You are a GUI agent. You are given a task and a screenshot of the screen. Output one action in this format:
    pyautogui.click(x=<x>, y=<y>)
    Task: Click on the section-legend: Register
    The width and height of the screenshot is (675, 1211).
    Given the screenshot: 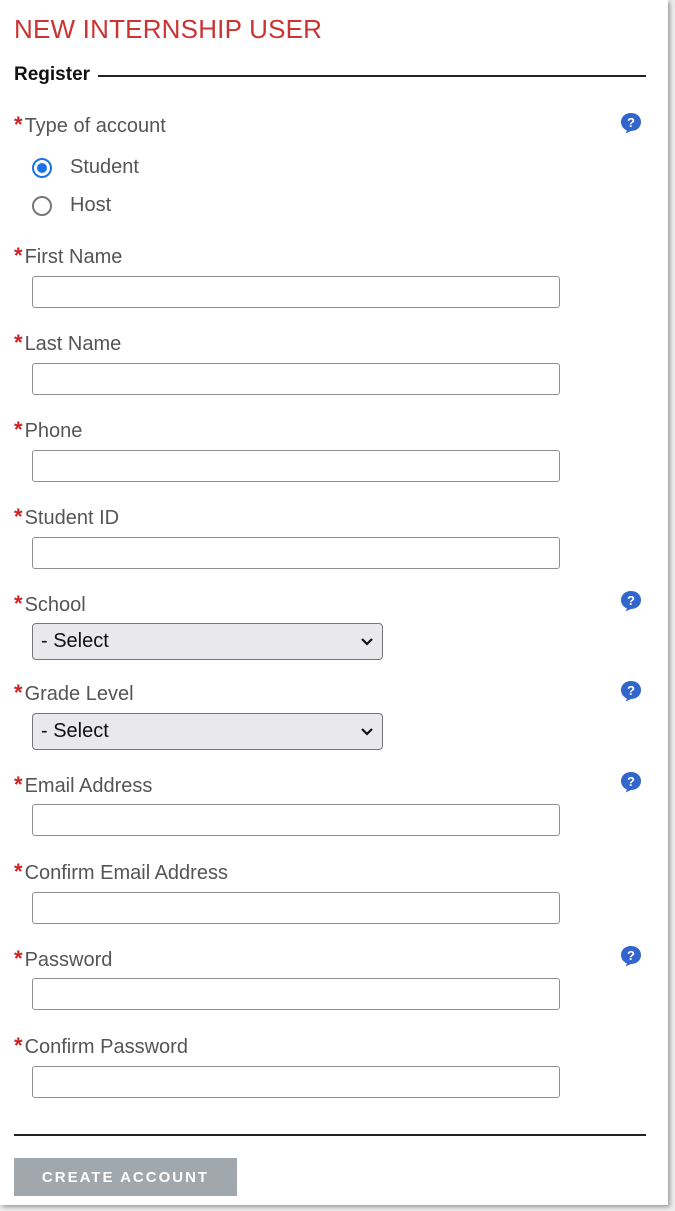 What is the action you would take?
    pyautogui.click(x=56, y=75)
    